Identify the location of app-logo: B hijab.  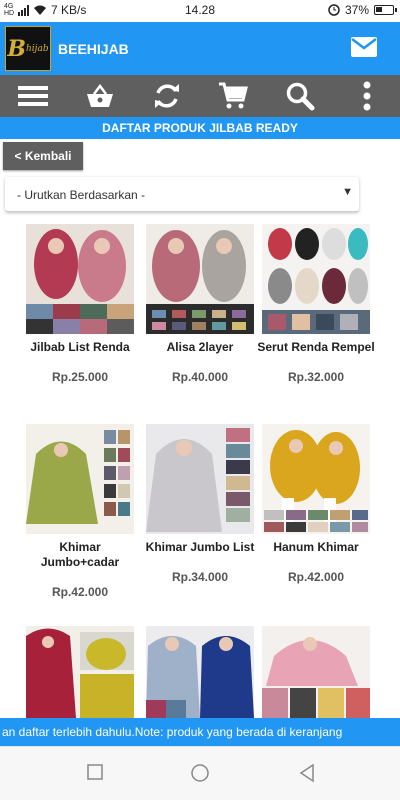
(28, 48).